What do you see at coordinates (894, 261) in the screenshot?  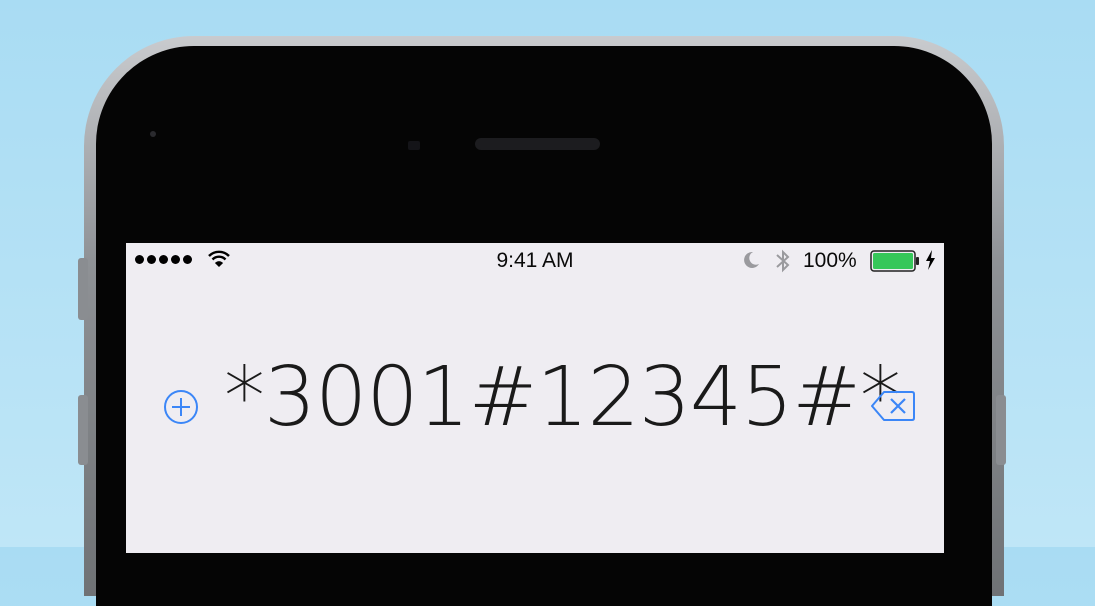 I see `battery-icon` at bounding box center [894, 261].